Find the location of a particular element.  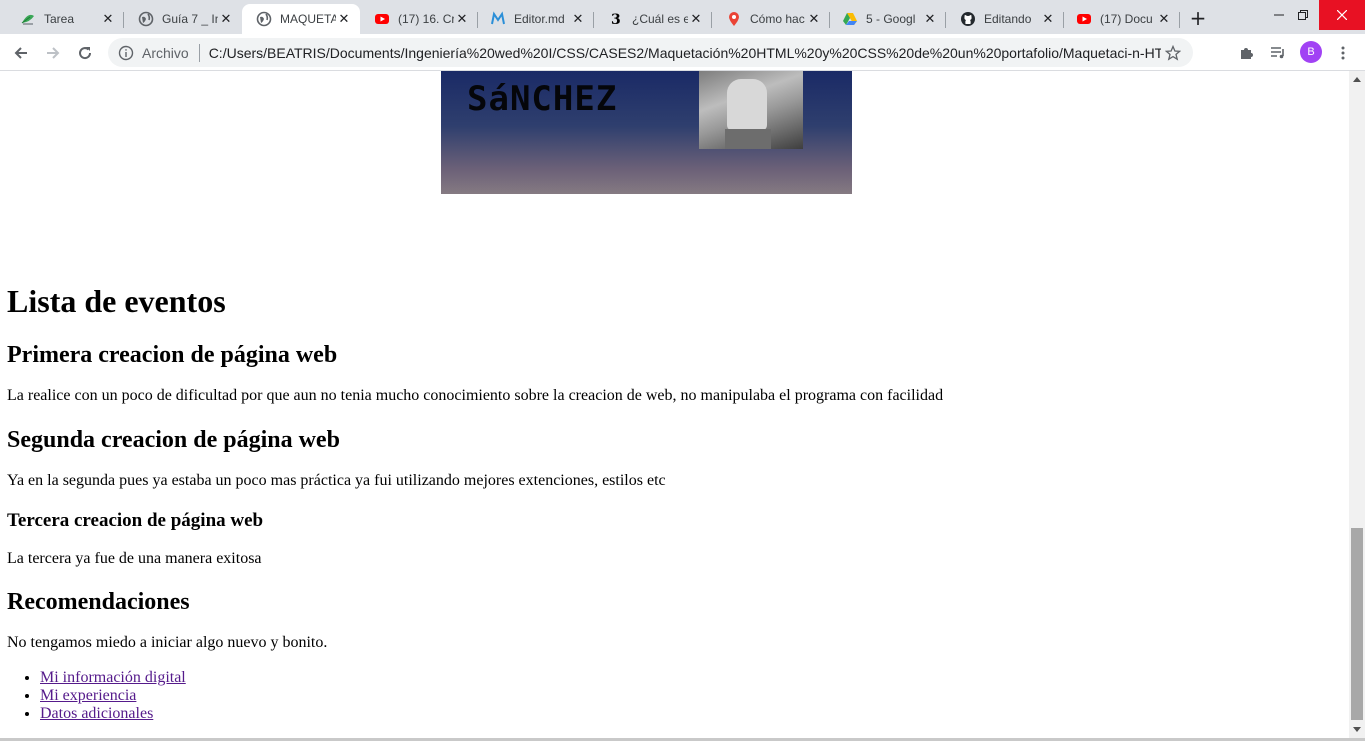

tab-youtube-16: (17) 16. Cr ✕ is located at coordinates (419, 19).